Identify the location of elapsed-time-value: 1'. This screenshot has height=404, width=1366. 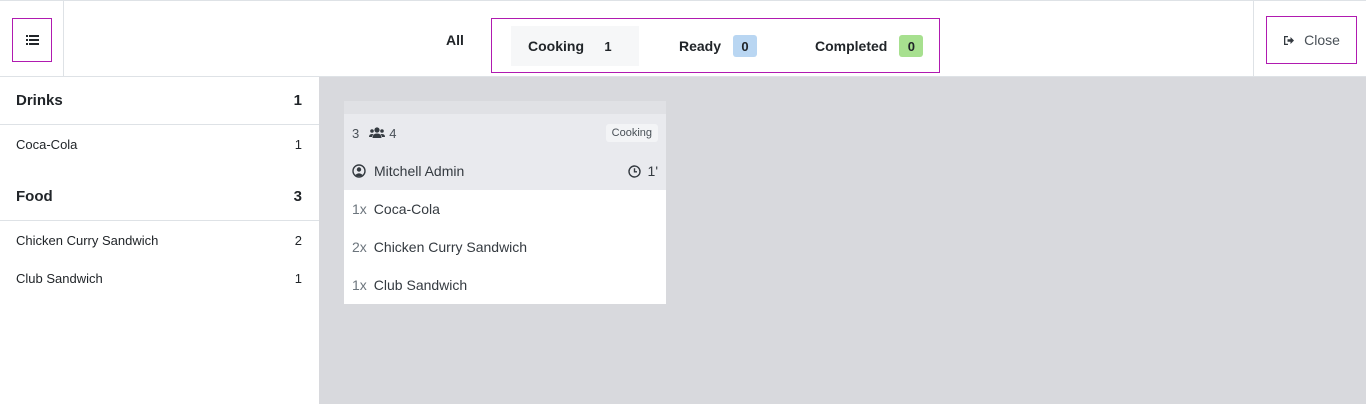
(652, 171).